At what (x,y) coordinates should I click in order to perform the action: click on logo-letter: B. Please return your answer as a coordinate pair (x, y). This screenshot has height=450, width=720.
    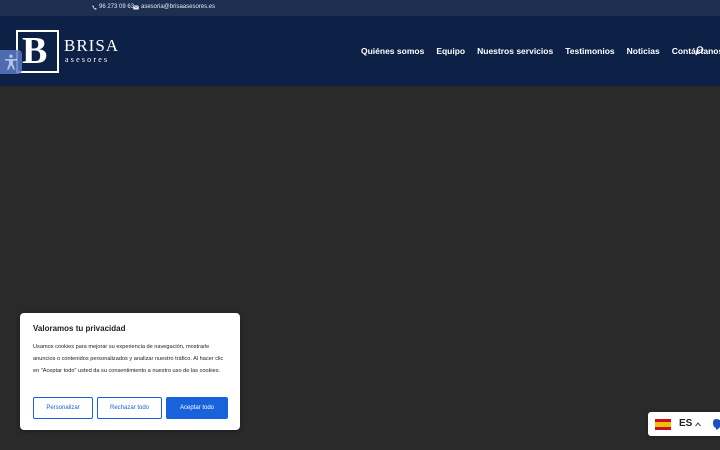
    Looking at the image, I should click on (35, 50).